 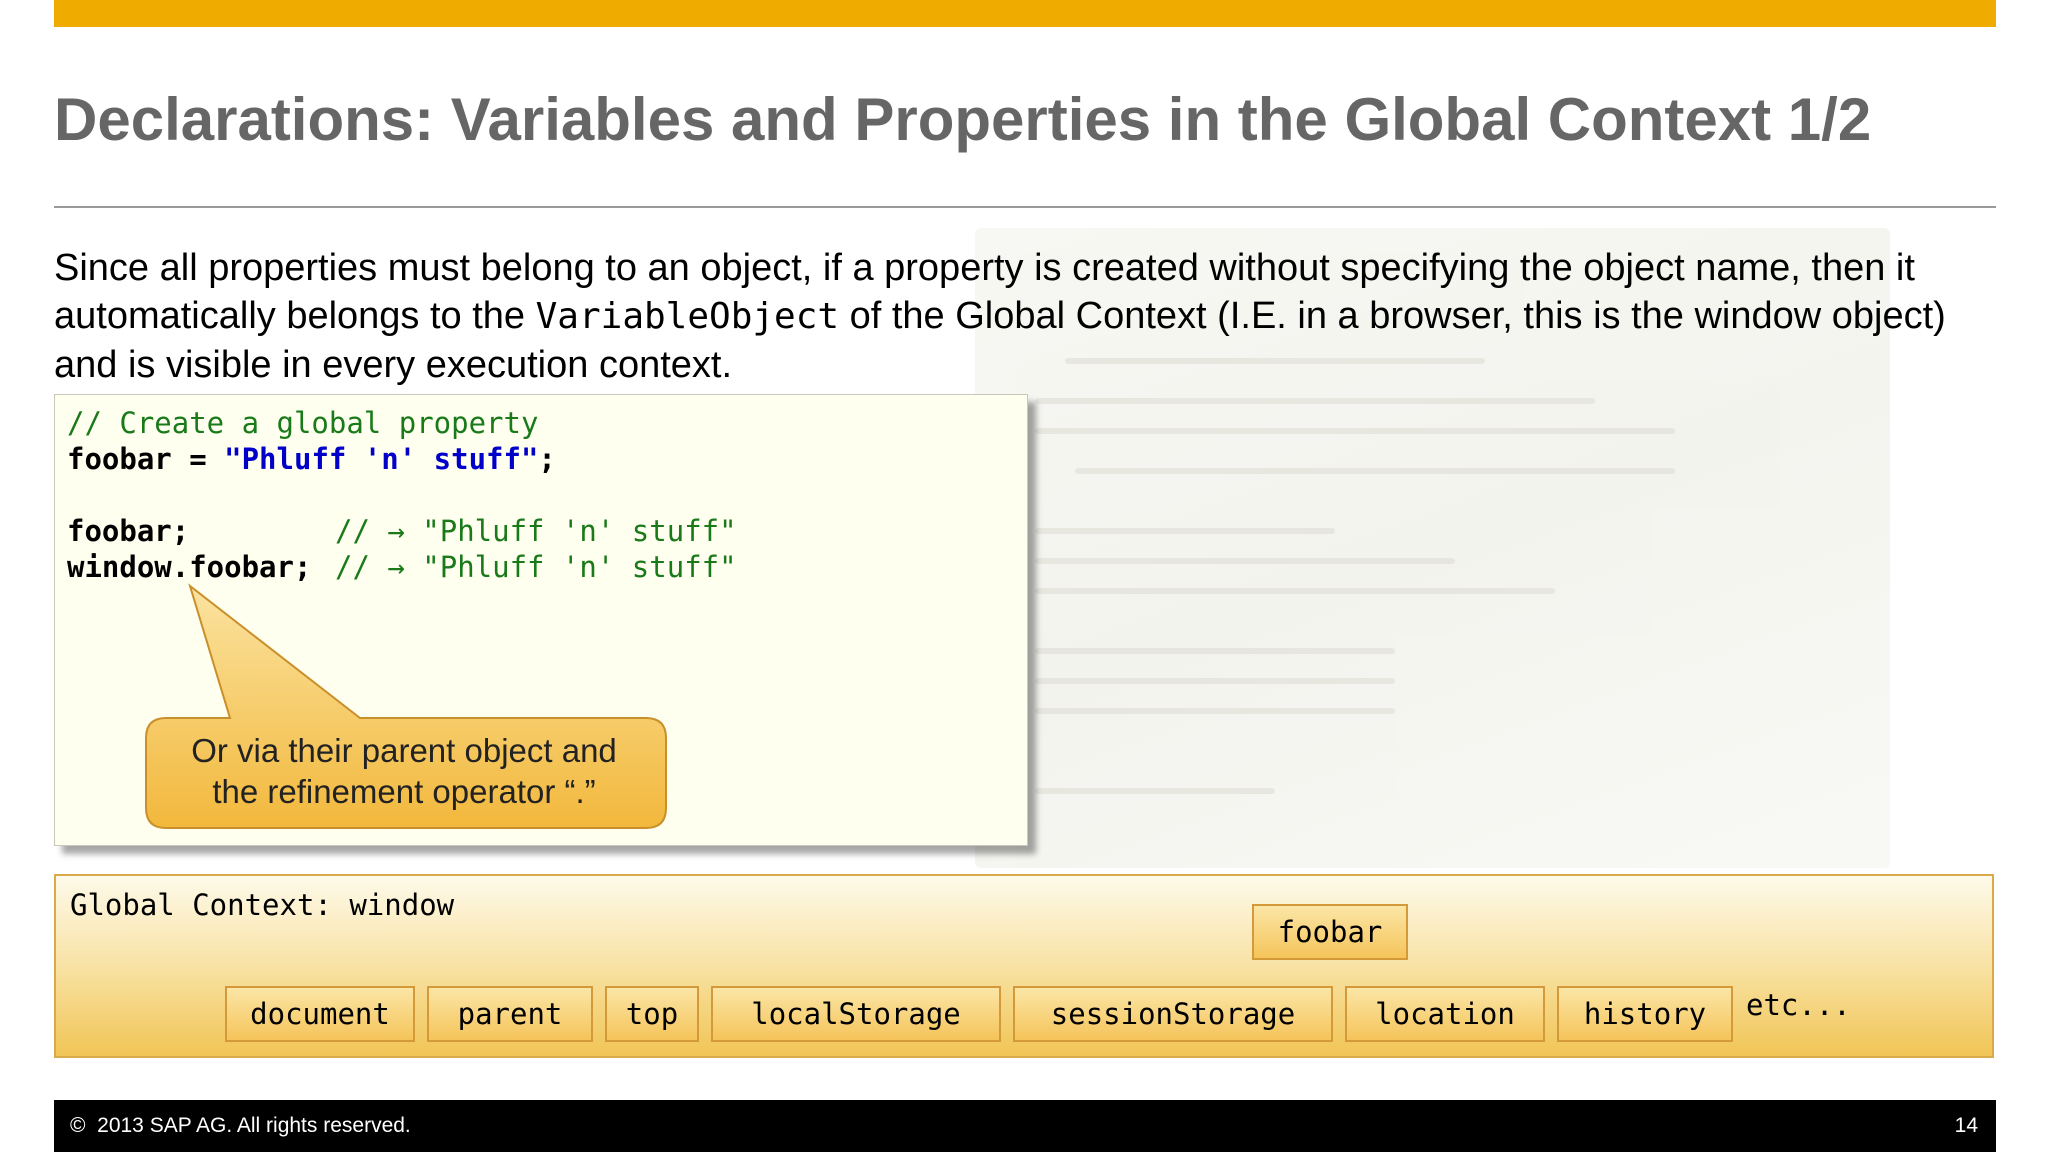 What do you see at coordinates (1645, 1014) in the screenshot?
I see `property-history: history` at bounding box center [1645, 1014].